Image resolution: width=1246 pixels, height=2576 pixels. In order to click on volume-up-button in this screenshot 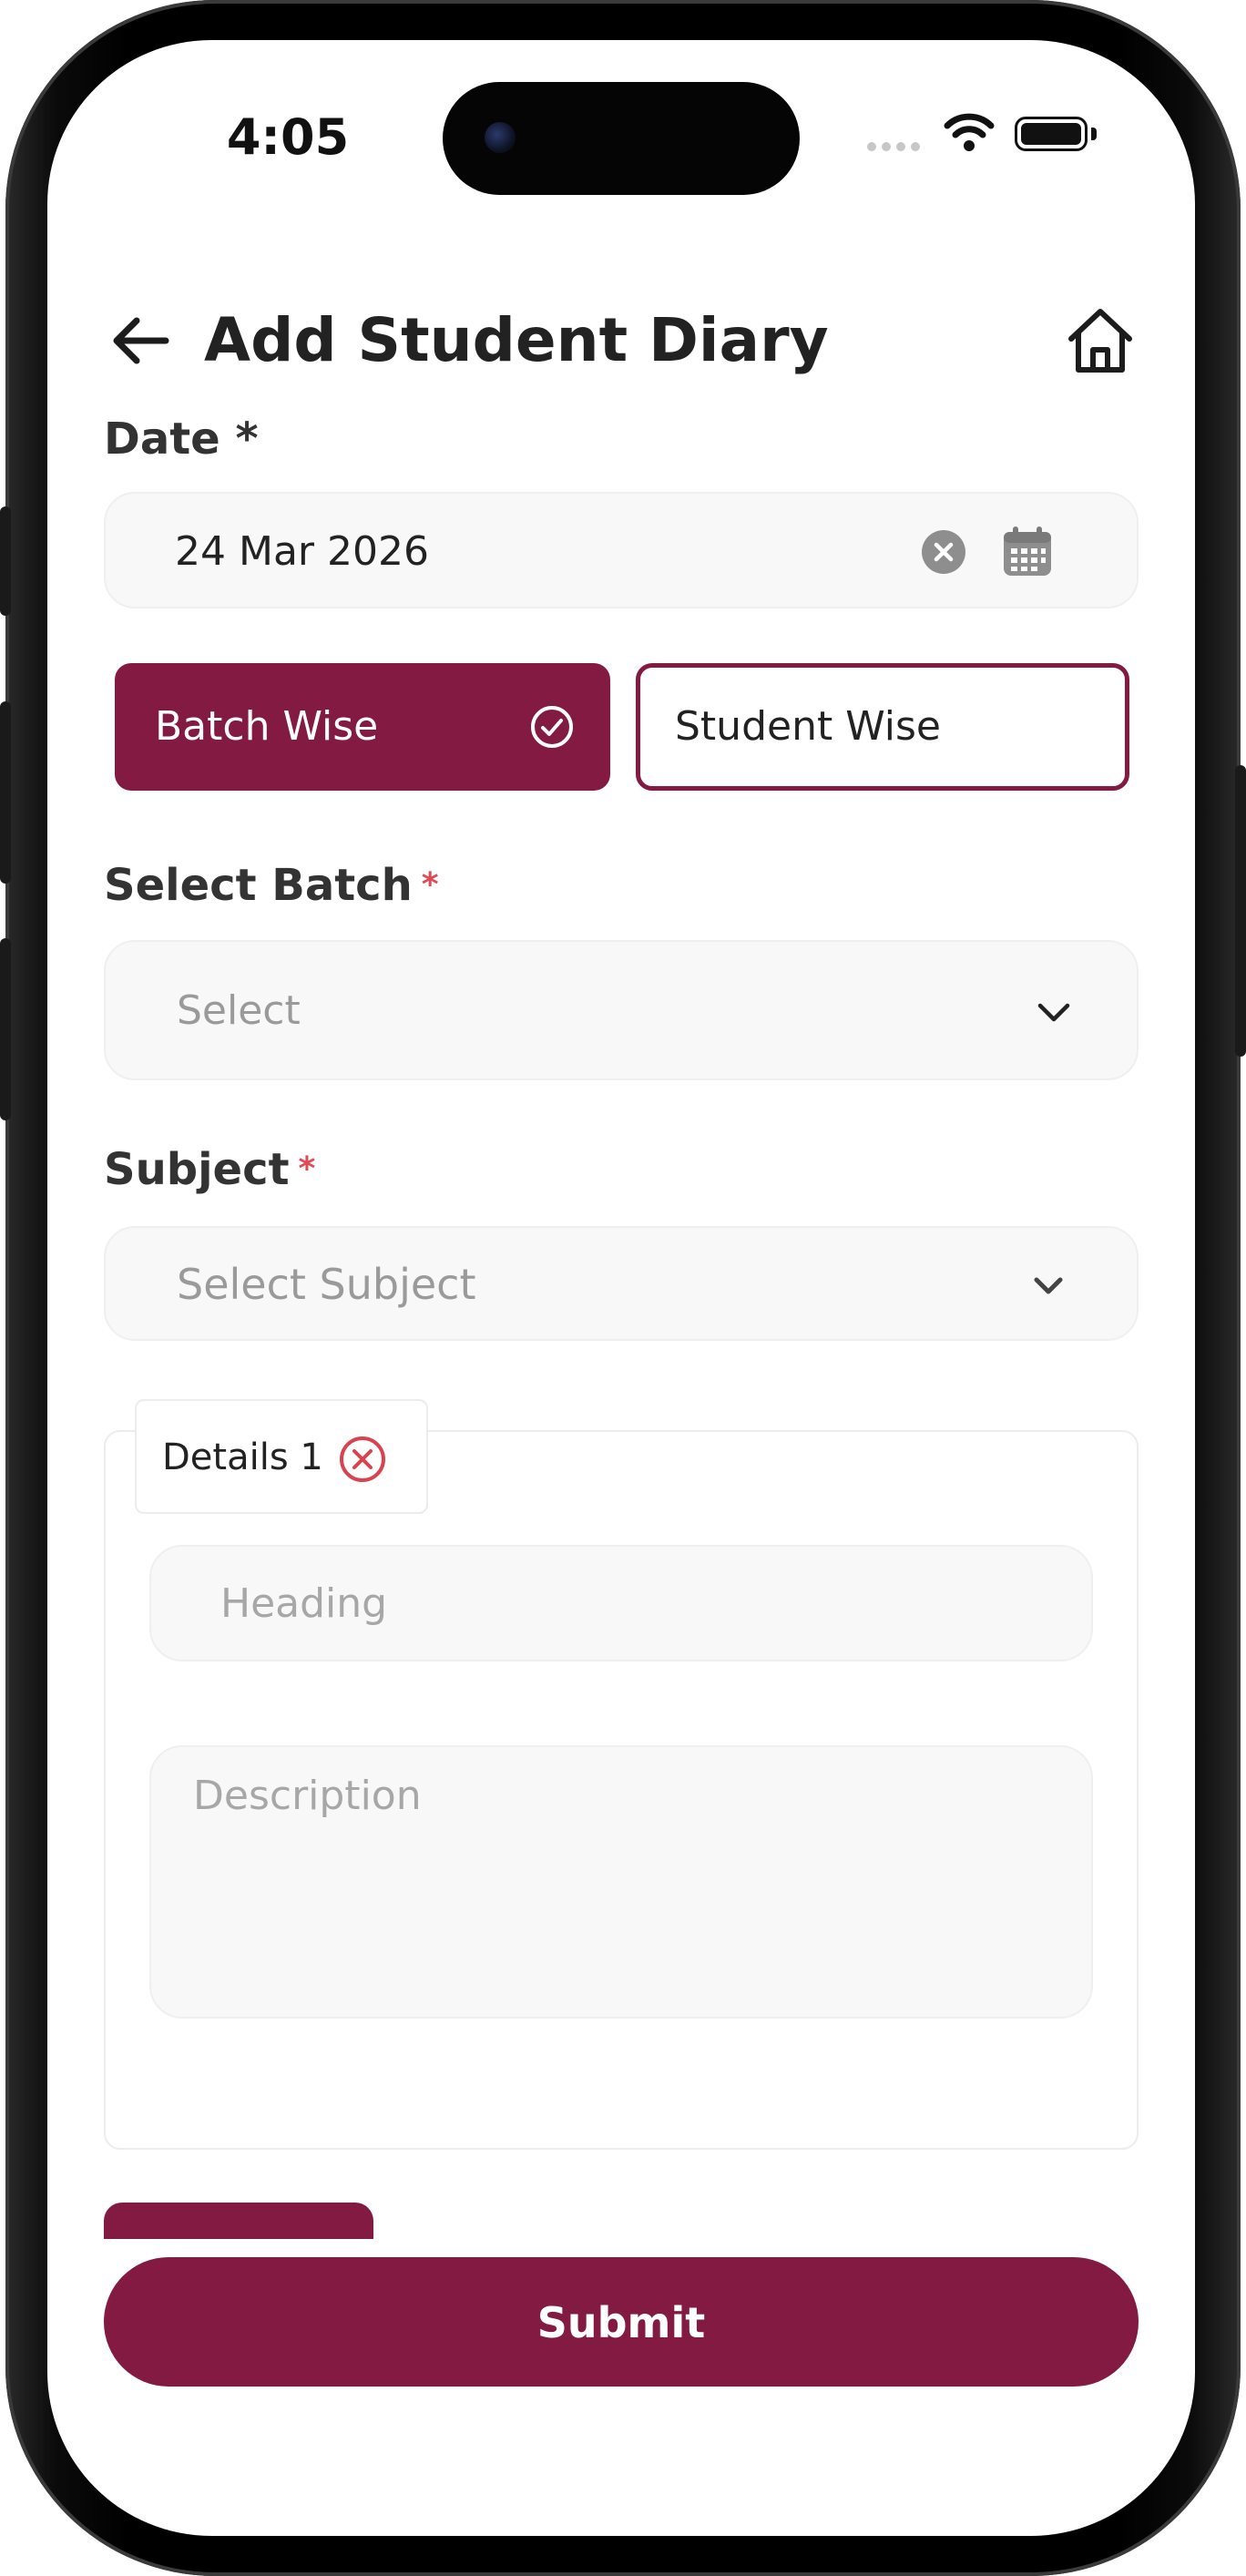, I will do `click(6, 792)`.